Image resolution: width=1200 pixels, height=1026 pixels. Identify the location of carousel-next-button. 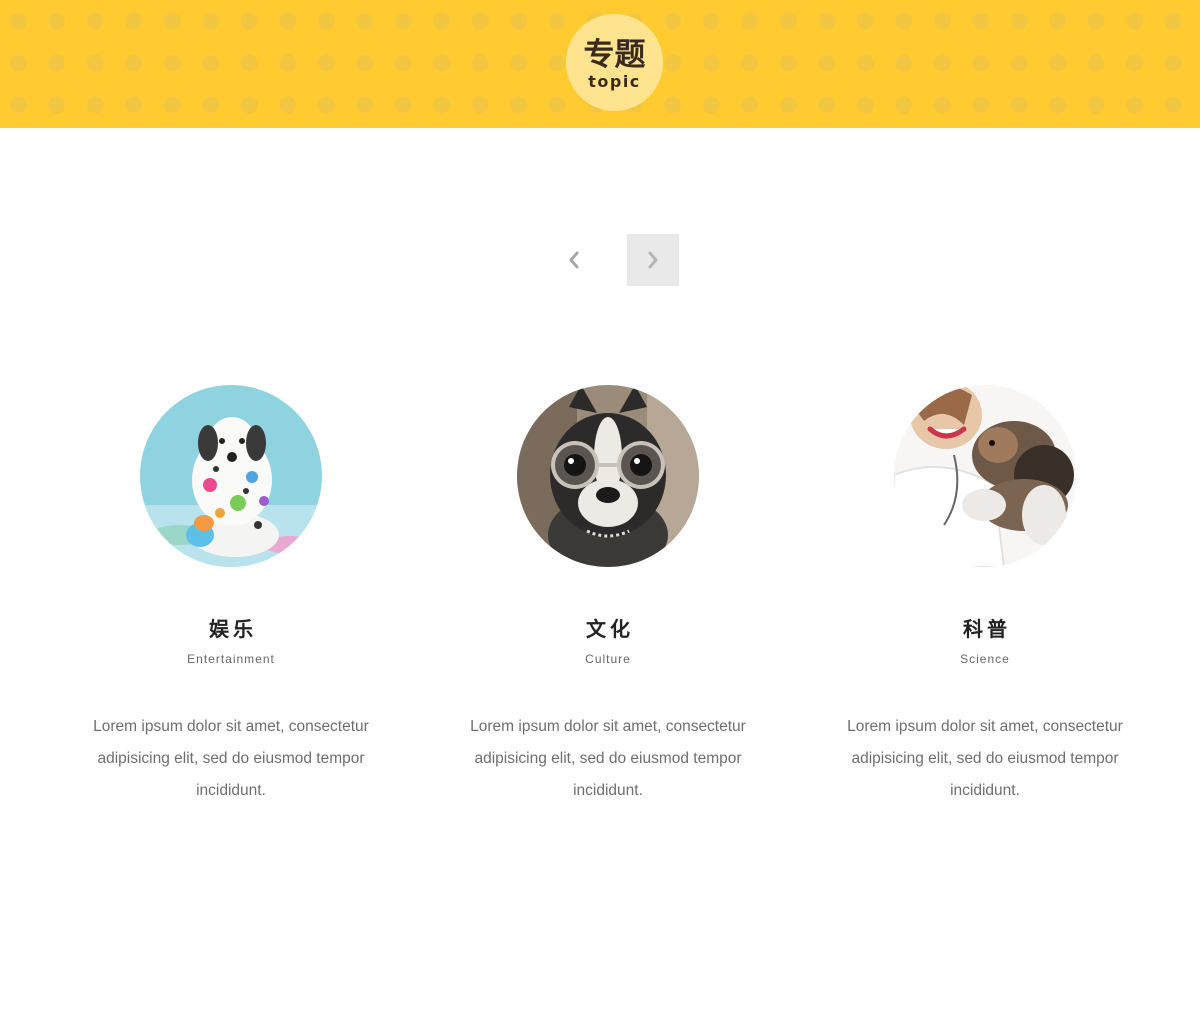
(653, 260).